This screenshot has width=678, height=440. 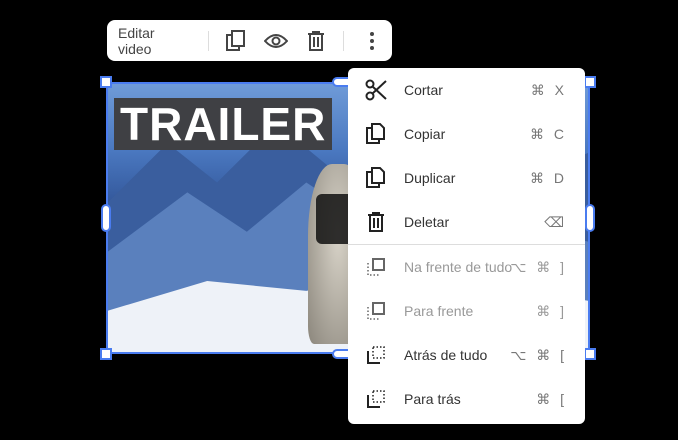 What do you see at coordinates (466, 399) in the screenshot?
I see `menu-item-send-backward: Para trás ⌘ [` at bounding box center [466, 399].